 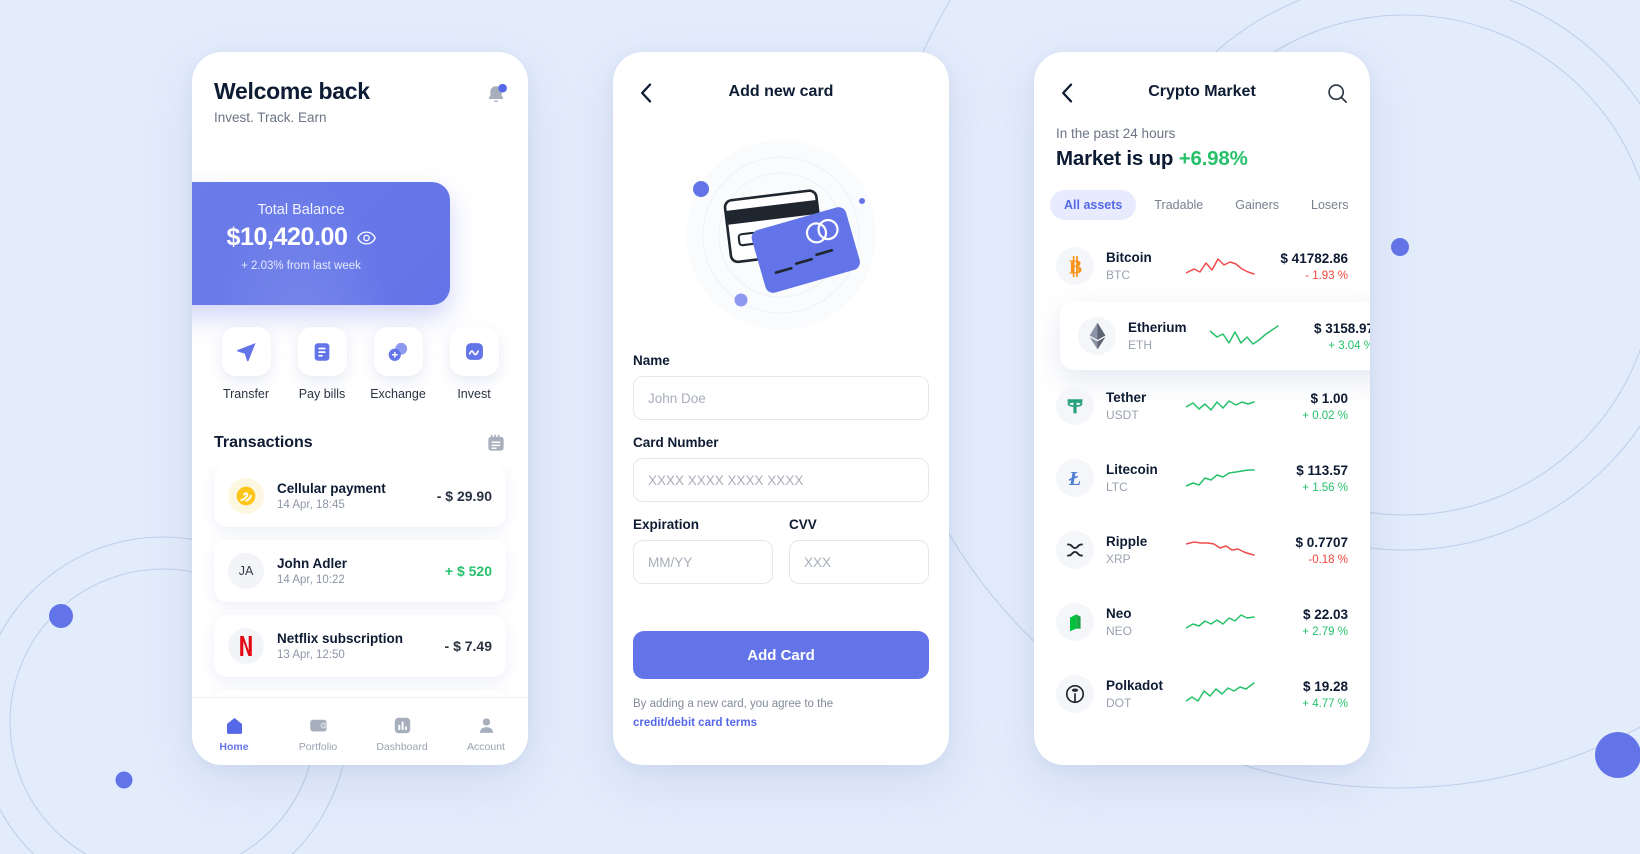 I want to click on balance-label: Total Balance, so click(x=301, y=210).